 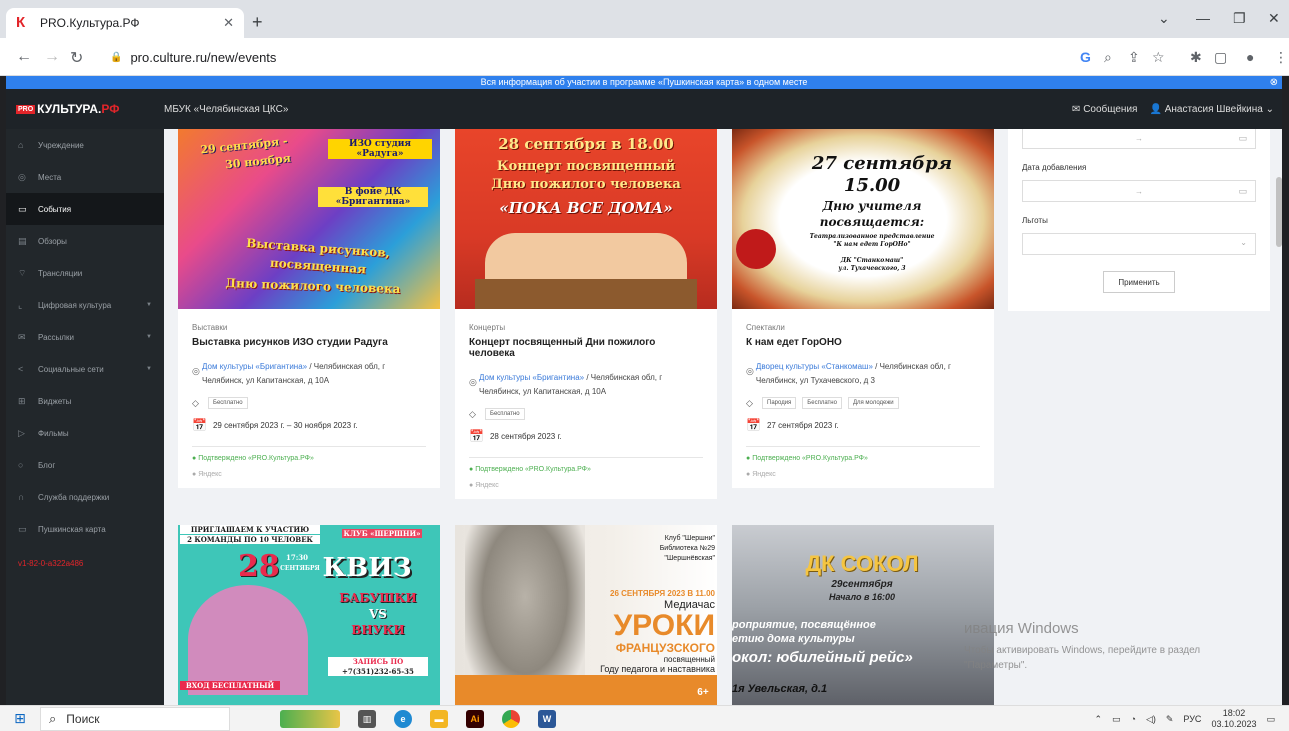 I want to click on google-icon: G, so click(x=1085, y=57).